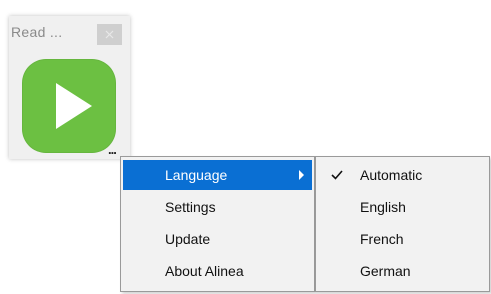 The height and width of the screenshot is (294, 491). Describe the element at coordinates (188, 239) in the screenshot. I see `menu-item-label: Update` at that location.